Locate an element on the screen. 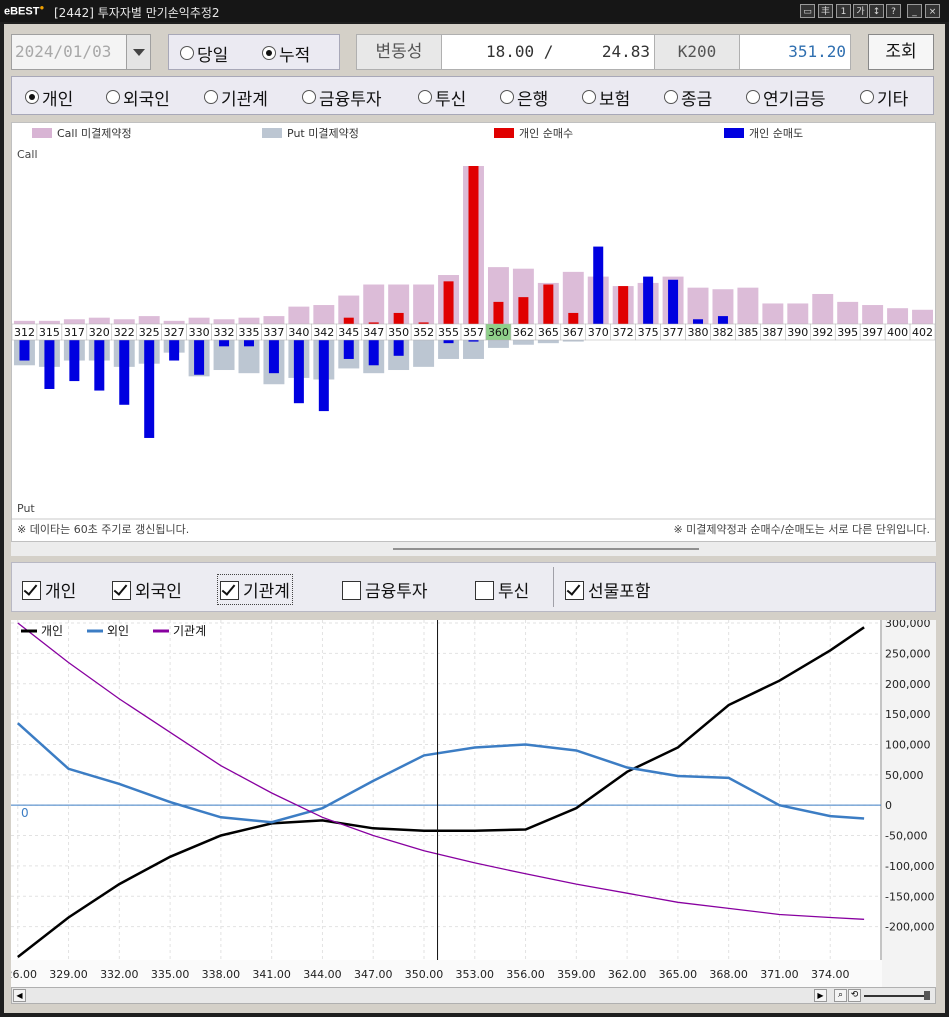 The height and width of the screenshot is (1017, 949). strike-label: 312 is located at coordinates (24, 332).